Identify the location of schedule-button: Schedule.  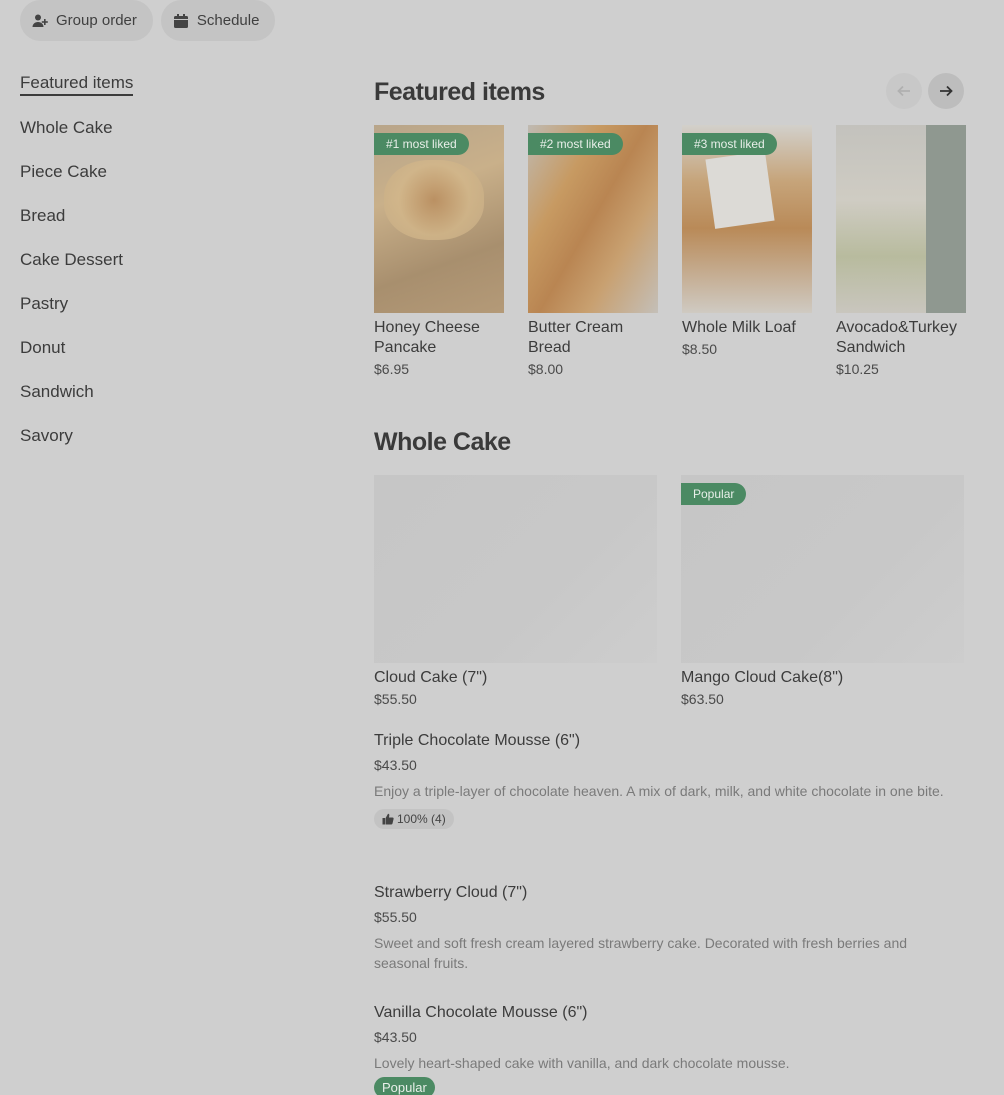
(218, 20).